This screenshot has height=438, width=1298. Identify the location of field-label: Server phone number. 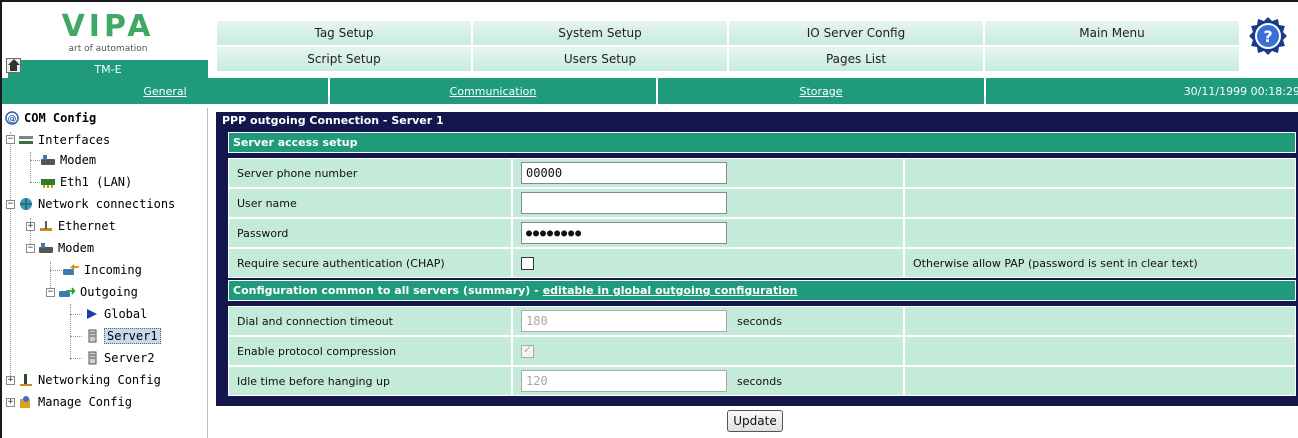
(370, 173).